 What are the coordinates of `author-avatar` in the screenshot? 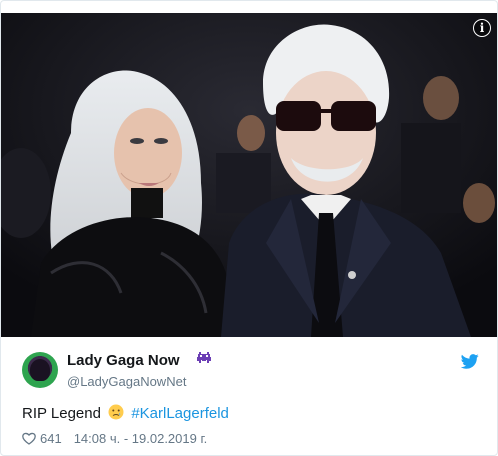 It's located at (40, 370).